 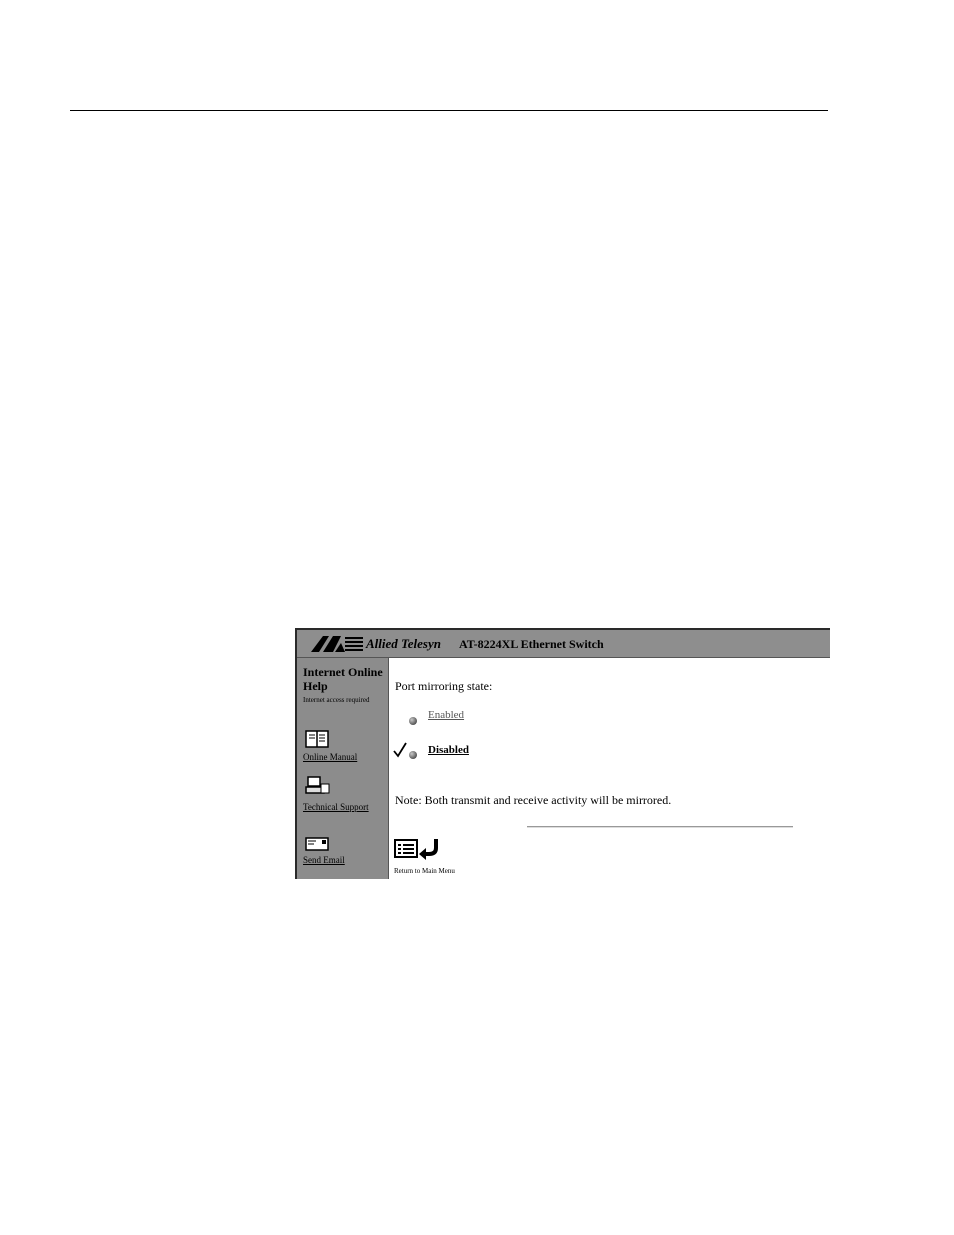 I want to click on brand-name: Allied Telesyn, so click(x=403, y=643).